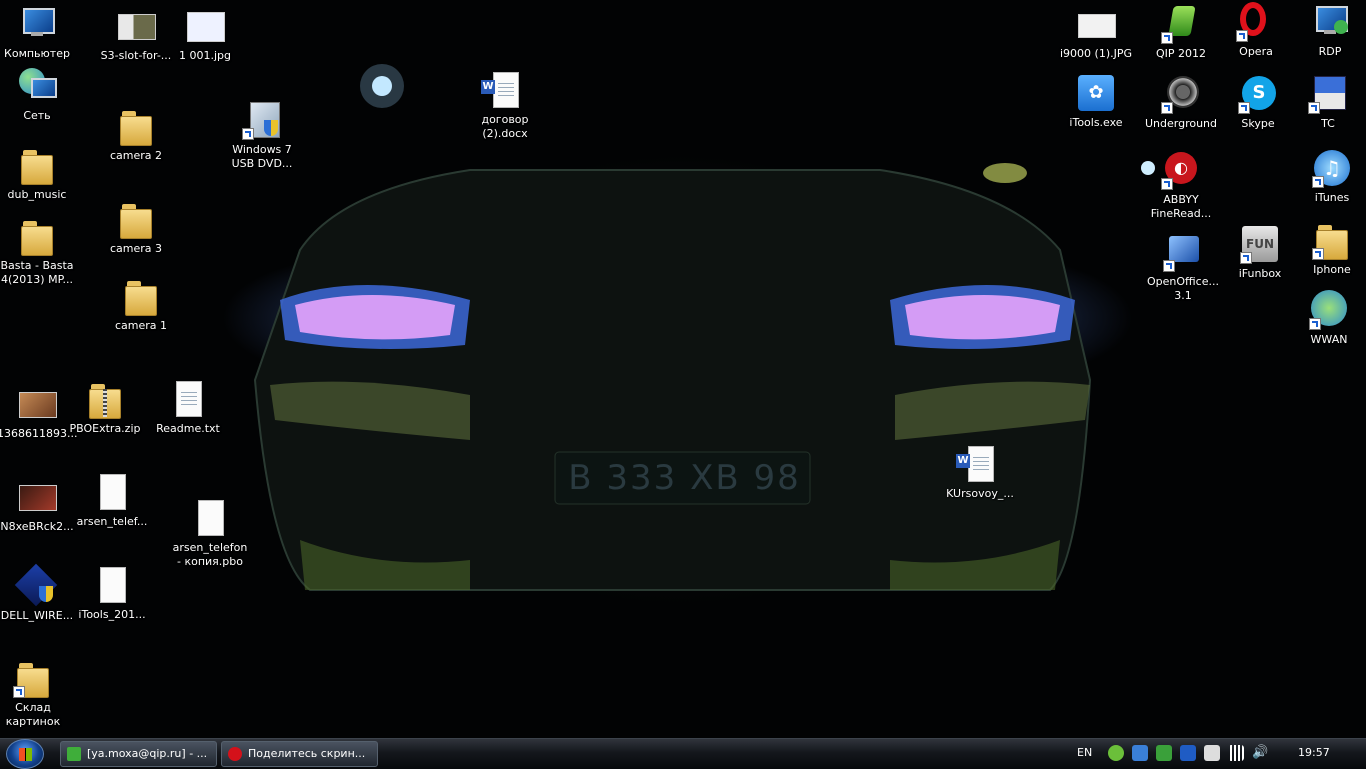 The width and height of the screenshot is (1366, 769). Describe the element at coordinates (1096, 101) in the screenshot. I see `desktop-icon-itools-exe: ✿ iTools.exe` at that location.